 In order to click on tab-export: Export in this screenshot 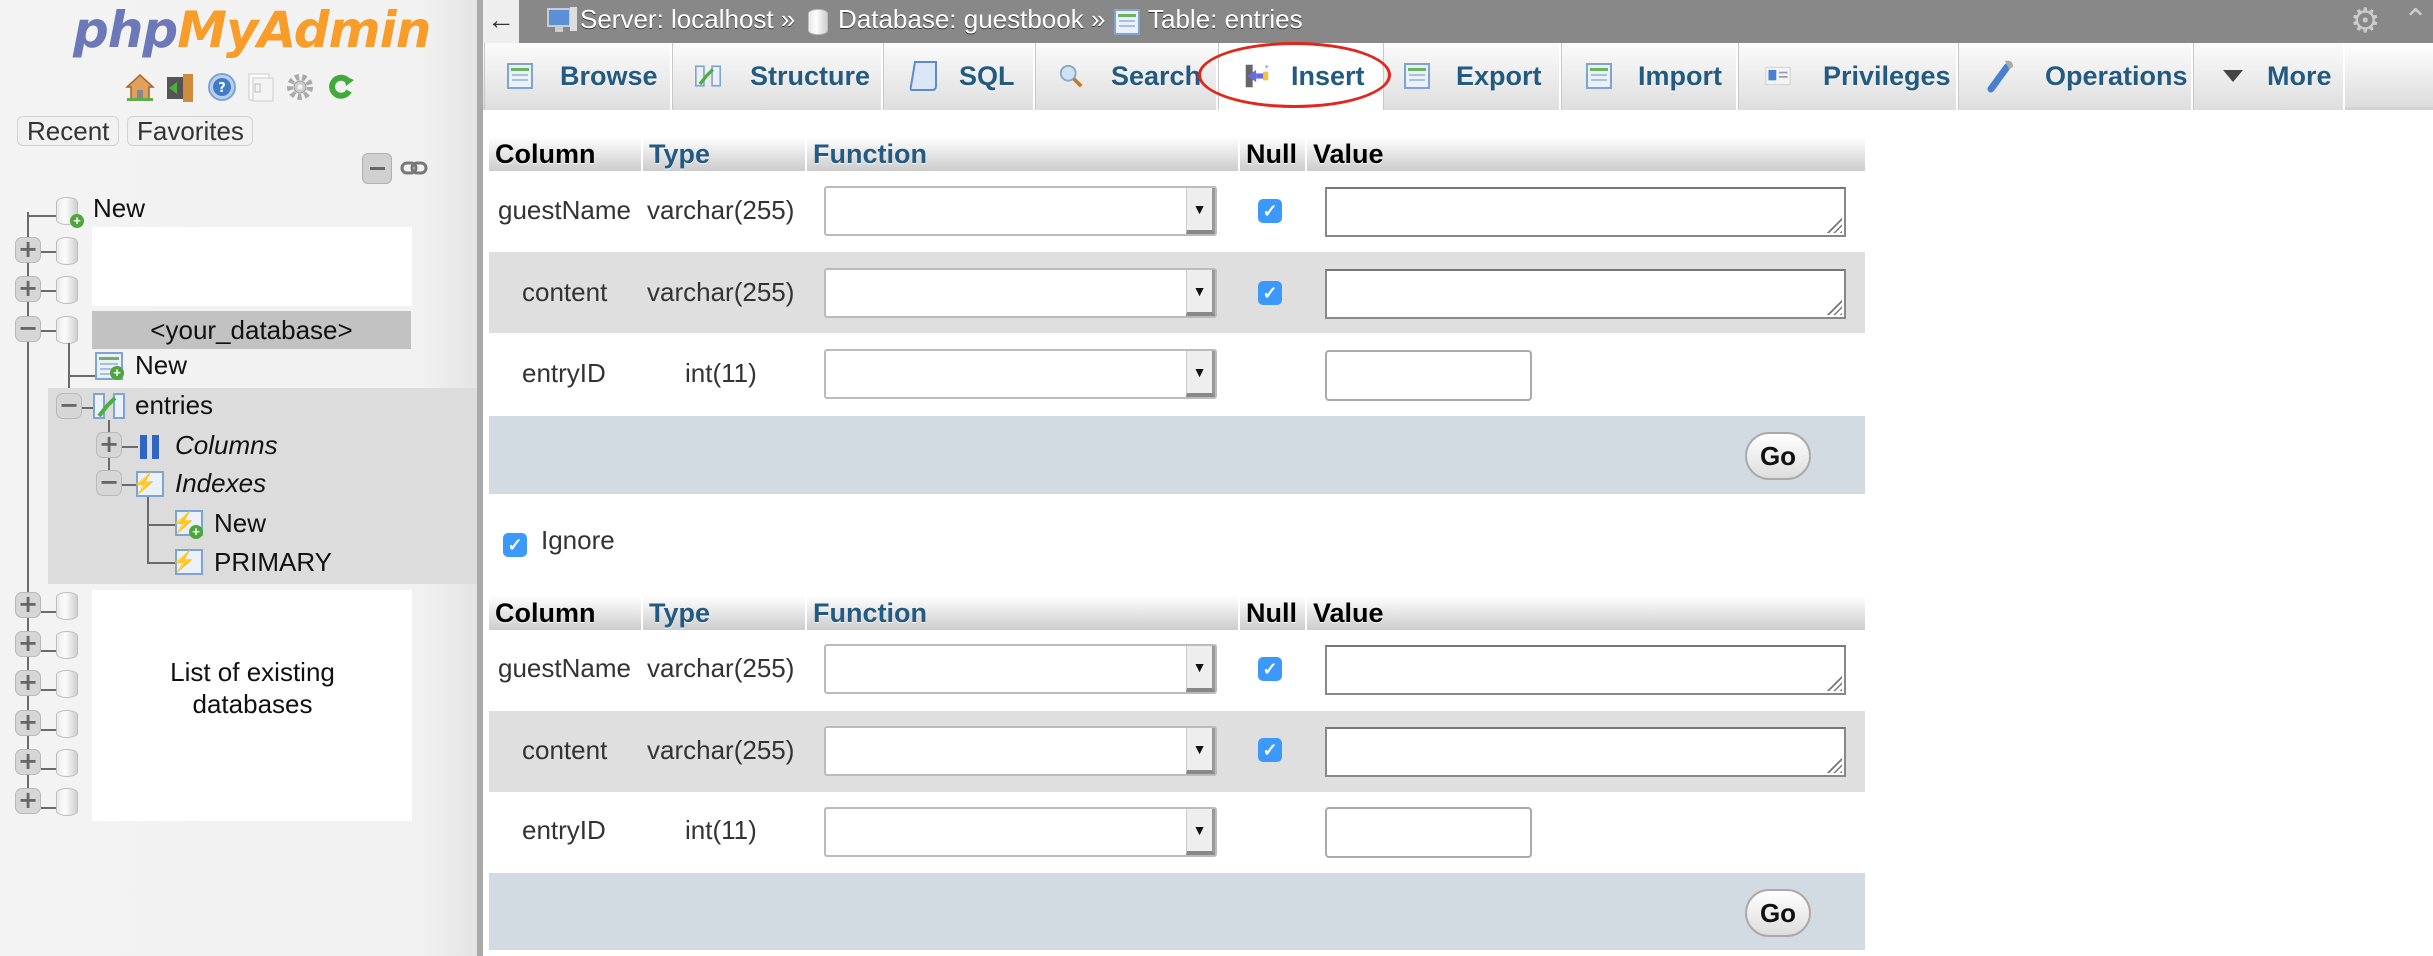, I will do `click(1472, 76)`.